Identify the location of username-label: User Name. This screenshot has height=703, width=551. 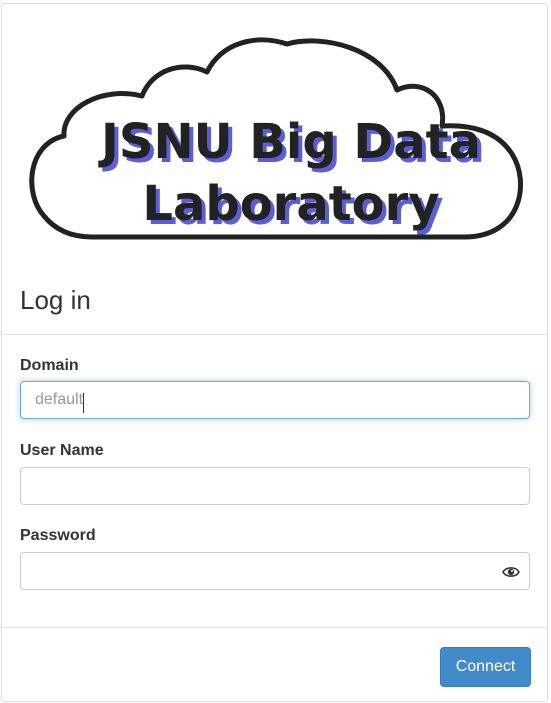
(62, 450).